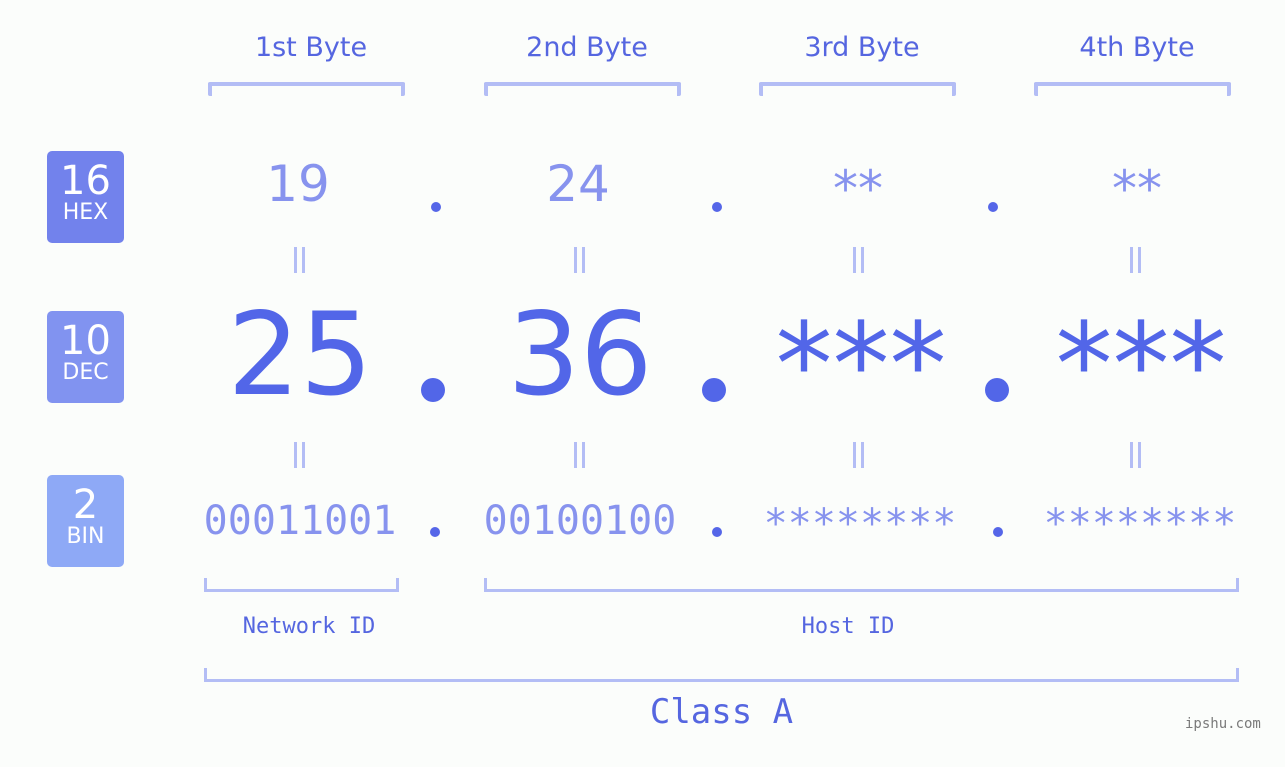 This screenshot has height=767, width=1285. Describe the element at coordinates (298, 184) in the screenshot. I see `hex-value-1: 19` at that location.